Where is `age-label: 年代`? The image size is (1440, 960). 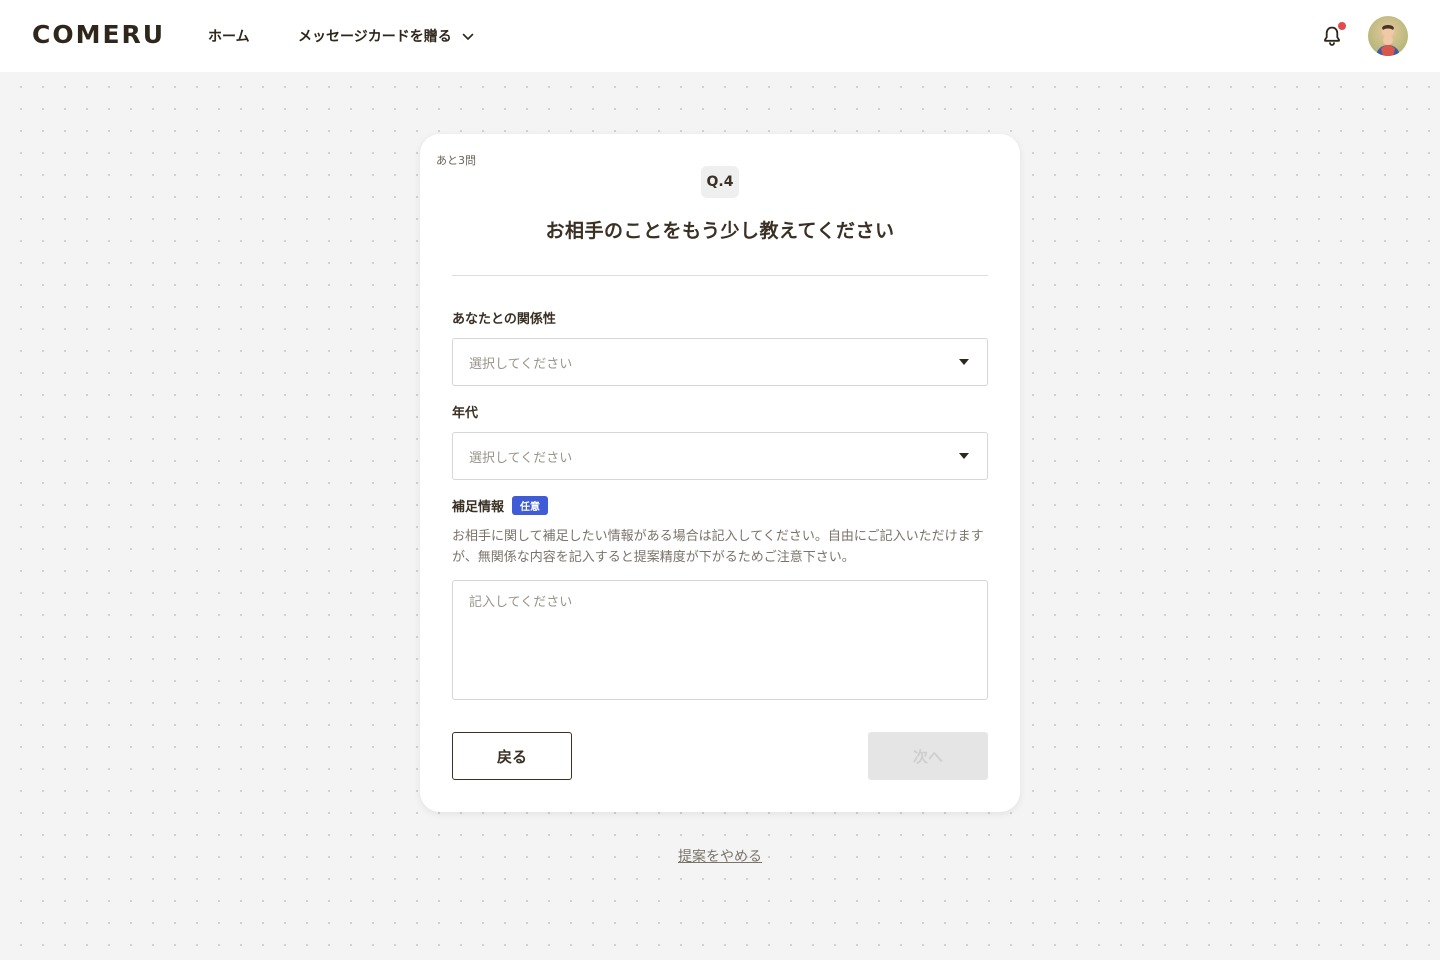 age-label: 年代 is located at coordinates (465, 411).